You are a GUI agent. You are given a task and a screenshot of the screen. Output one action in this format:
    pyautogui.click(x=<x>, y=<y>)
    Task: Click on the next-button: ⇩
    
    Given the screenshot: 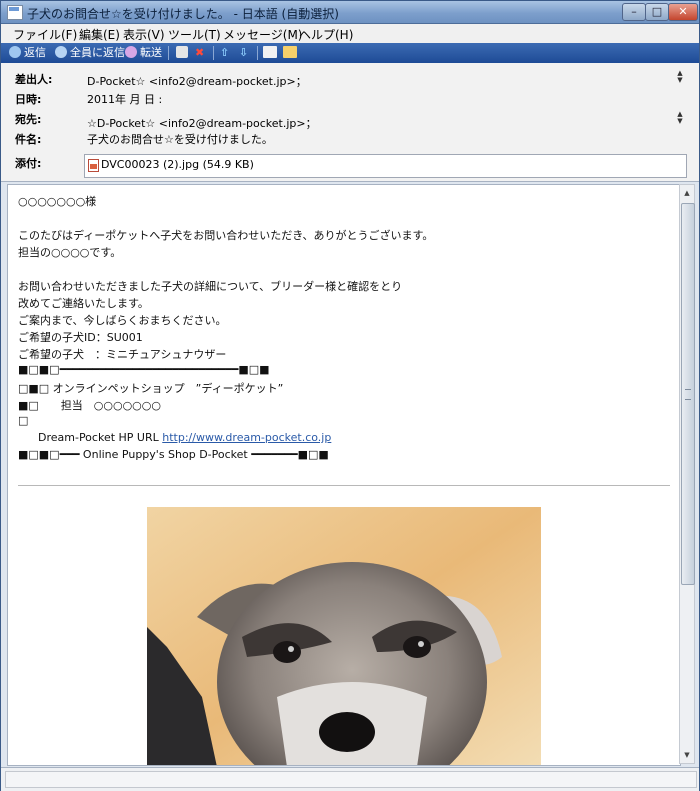 What is the action you would take?
    pyautogui.click(x=243, y=53)
    